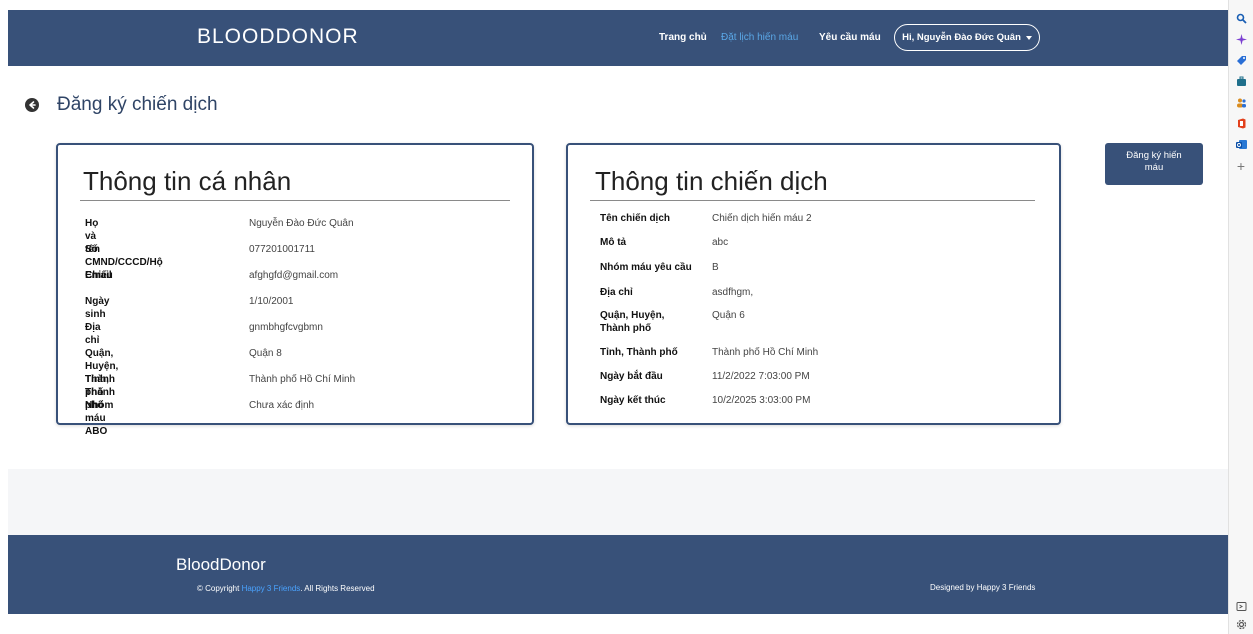 Image resolution: width=1253 pixels, height=634 pixels. Describe the element at coordinates (715, 267) in the screenshot. I see `info-value: B` at that location.